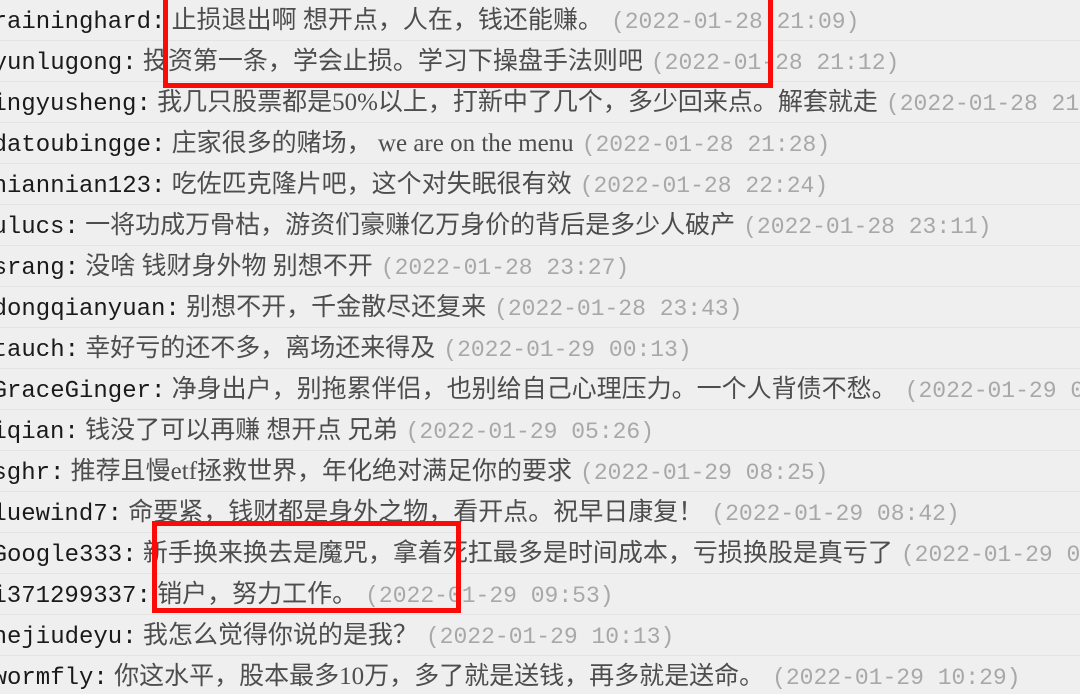  I want to click on comment-row: siqian: 钱没了可以再赚 想开点 兄弟 (2022-01-29 05:26), so click(540, 430).